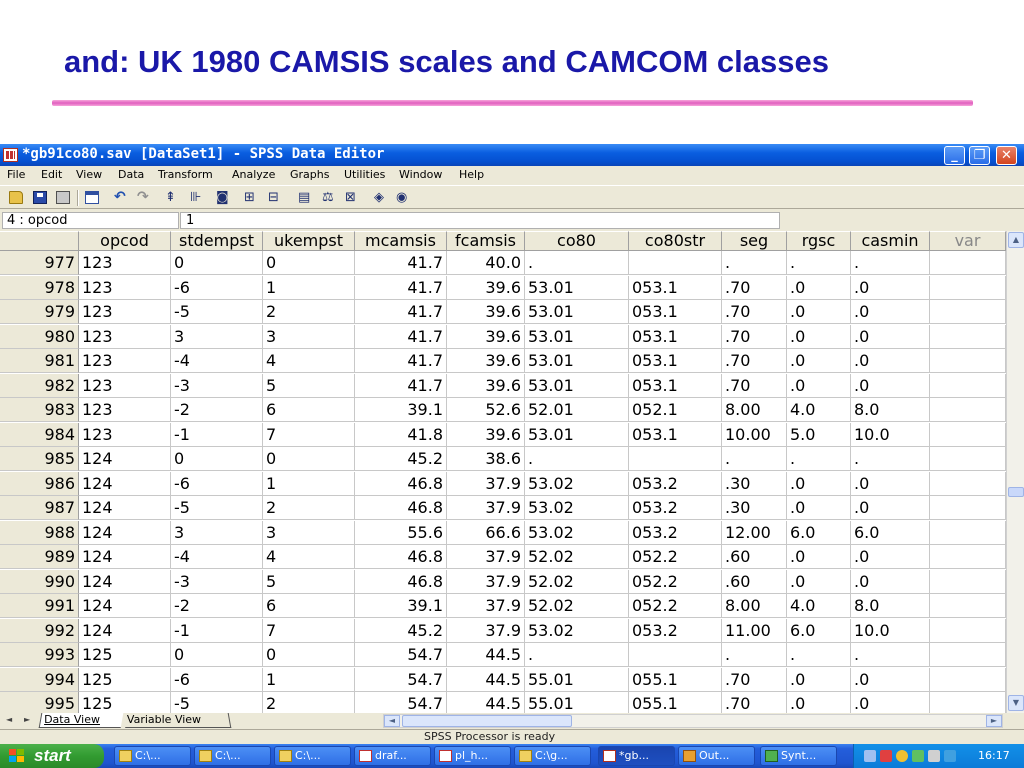 The height and width of the screenshot is (768, 1024). Describe the element at coordinates (890, 410) in the screenshot. I see `table-cell: 8.0` at that location.